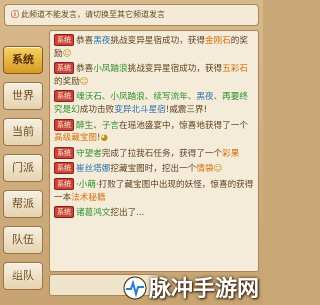 Image resolution: width=320 pixels, height=305 pixels. Describe the element at coordinates (93, 169) in the screenshot. I see `highlight-text: 崔丝塔娜` at that location.